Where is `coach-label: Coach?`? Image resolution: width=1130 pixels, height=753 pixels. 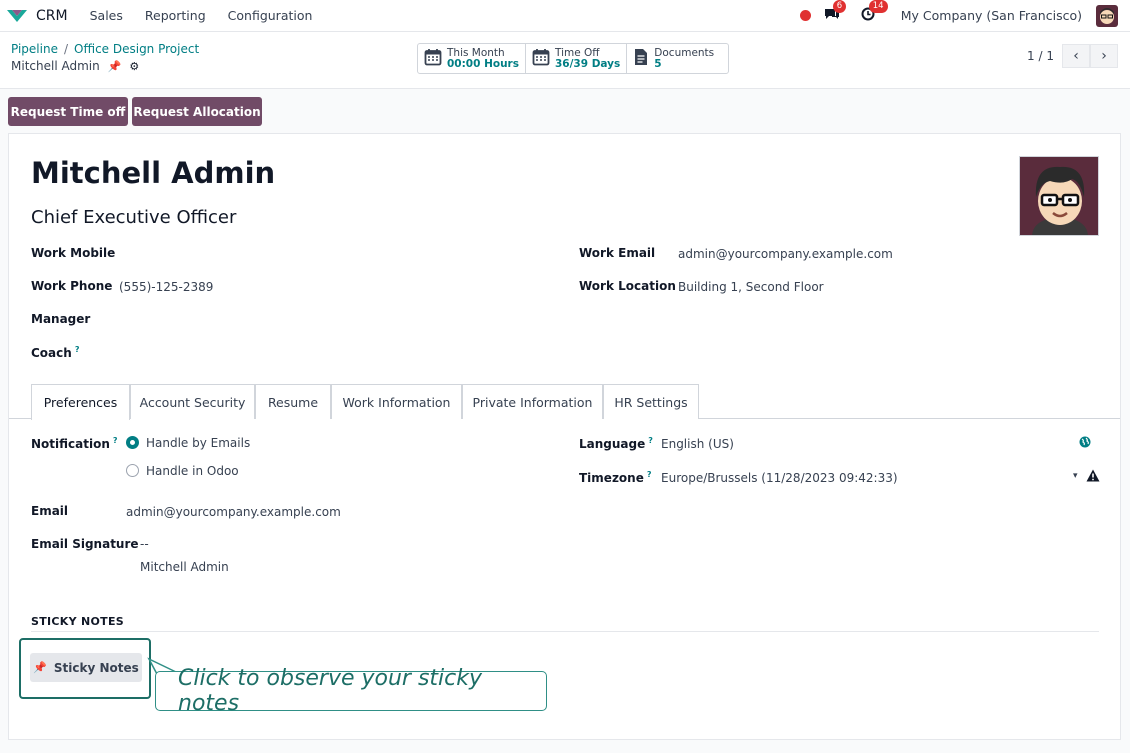
coach-label: Coach? is located at coordinates (55, 352).